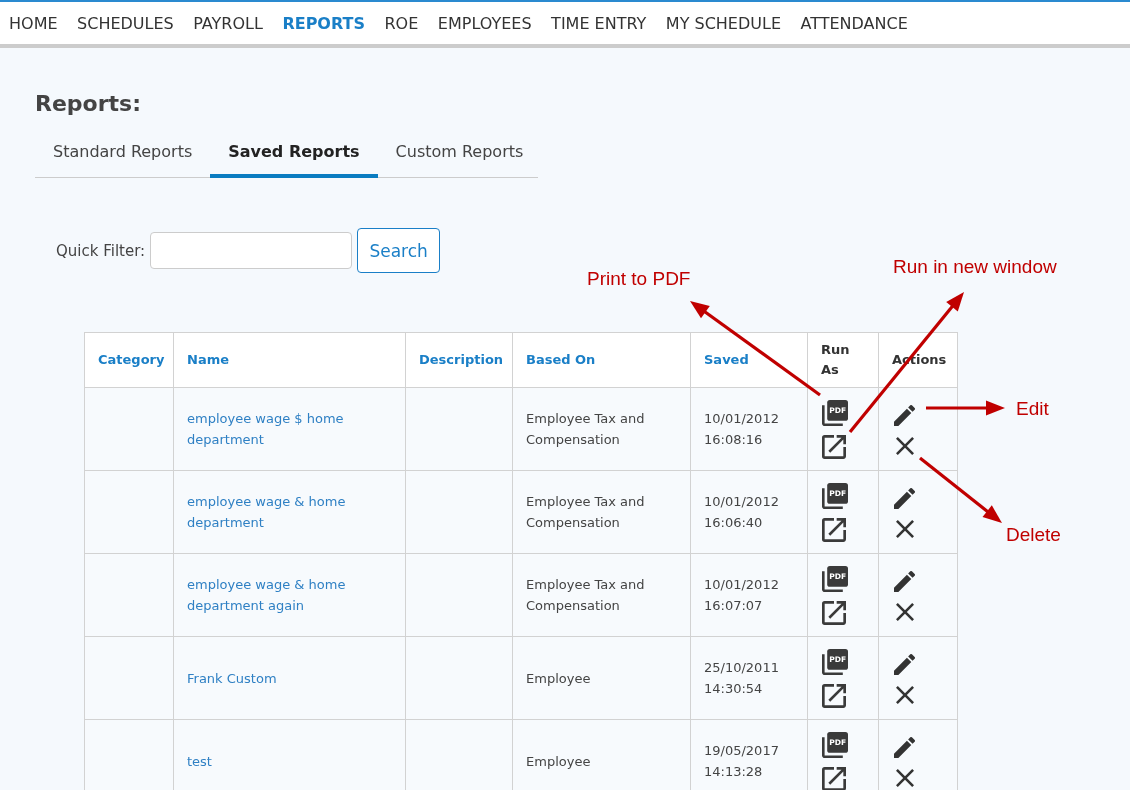 This screenshot has height=790, width=1130. What do you see at coordinates (484, 23) in the screenshot?
I see `nav-link: EMPLOYEES` at bounding box center [484, 23].